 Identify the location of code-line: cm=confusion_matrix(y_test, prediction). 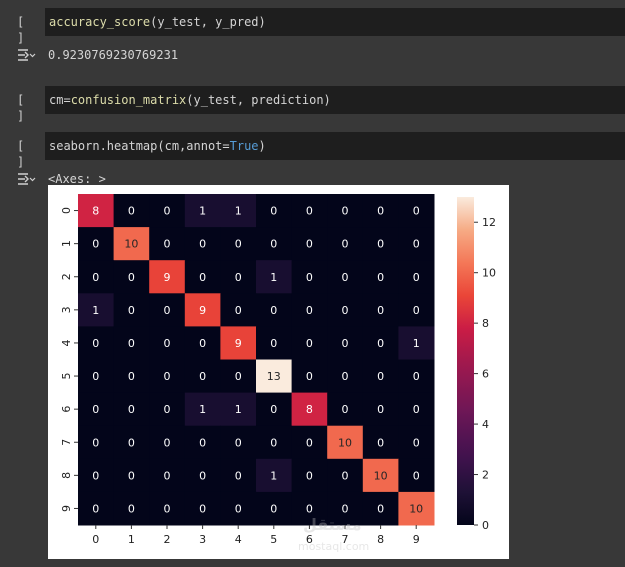
(190, 100).